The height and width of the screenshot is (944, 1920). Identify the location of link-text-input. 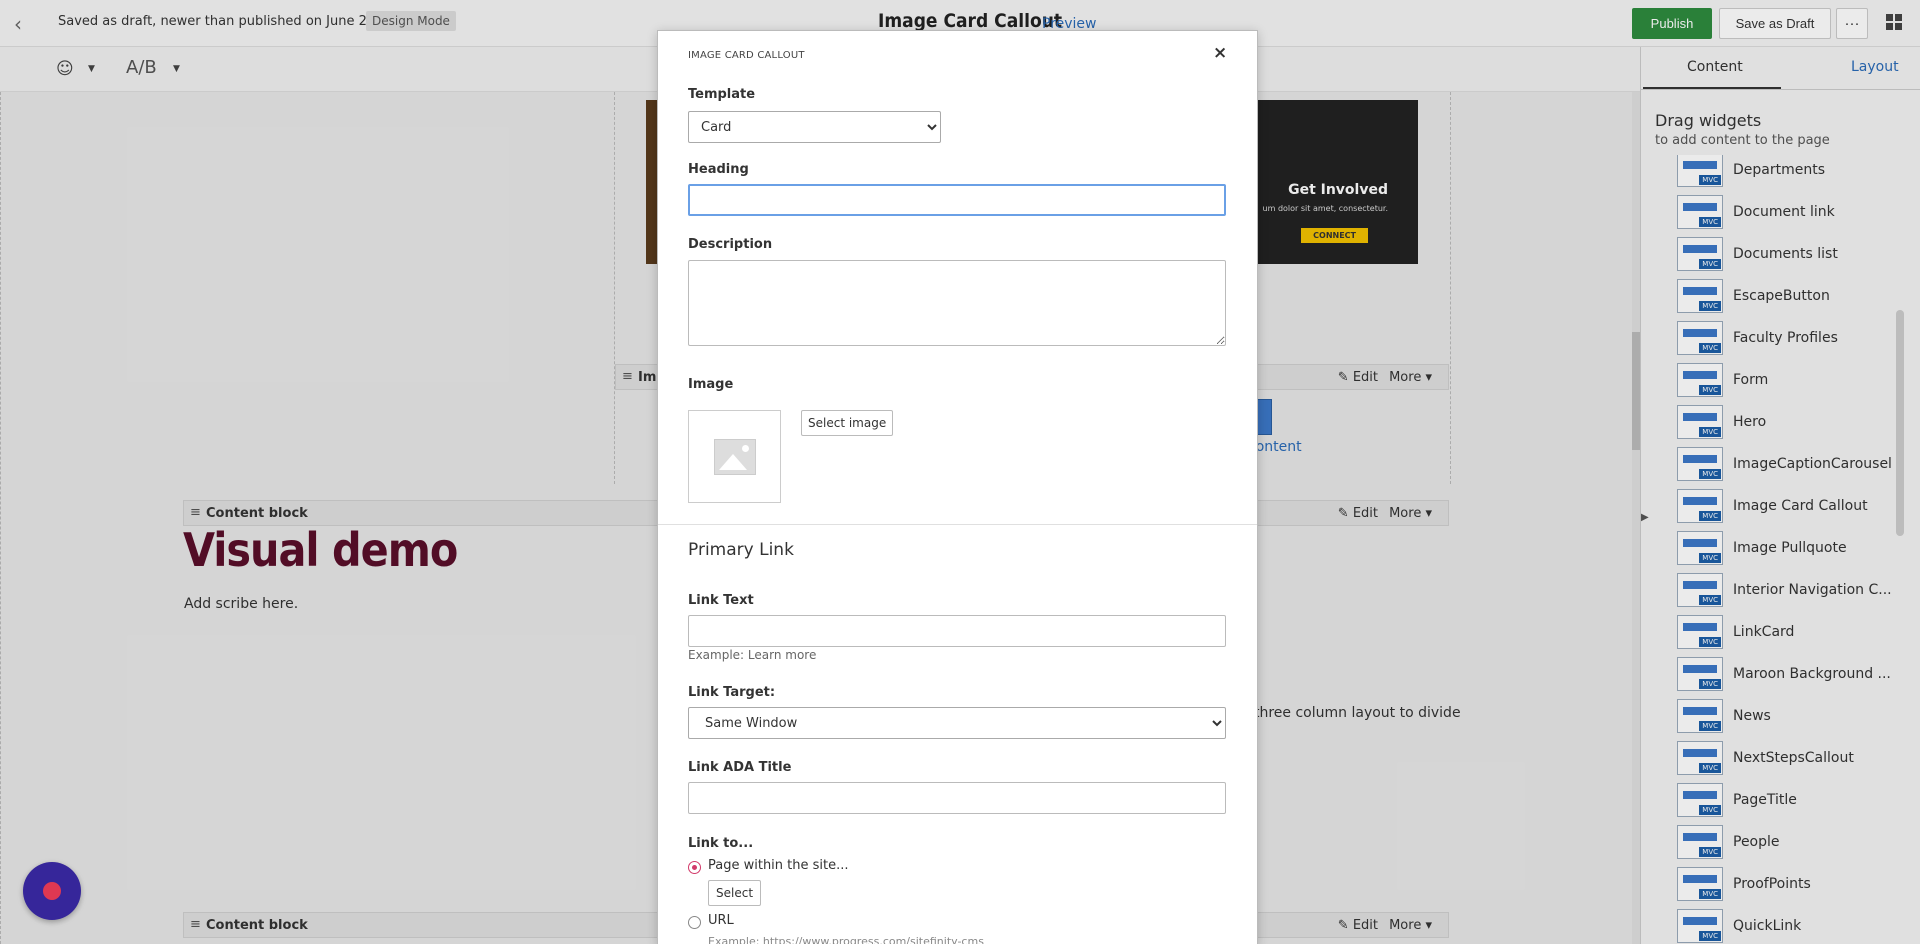
(957, 631).